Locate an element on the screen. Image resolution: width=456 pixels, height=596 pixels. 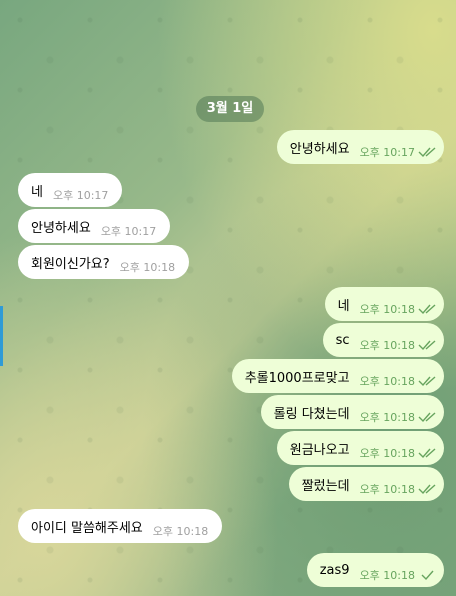
date-separator: 3월 1일 is located at coordinates (230, 109).